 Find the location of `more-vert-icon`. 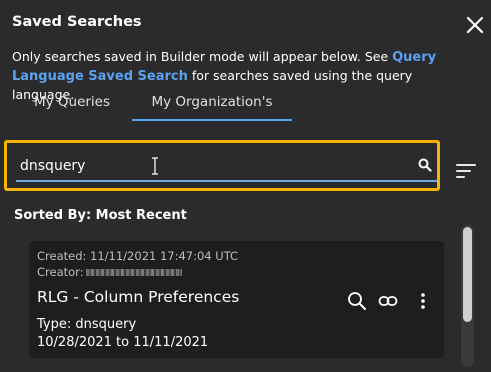

more-vert-icon is located at coordinates (423, 301).